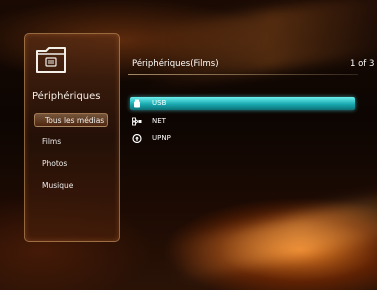 This screenshot has width=377, height=290. Describe the element at coordinates (159, 121) in the screenshot. I see `list-item-label: NET` at that location.